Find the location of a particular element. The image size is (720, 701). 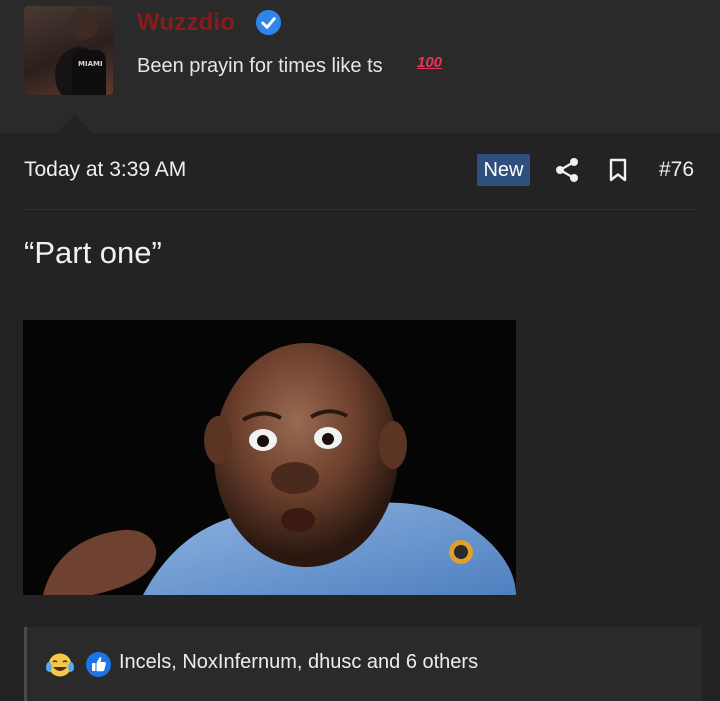

share-icon is located at coordinates (567, 170).